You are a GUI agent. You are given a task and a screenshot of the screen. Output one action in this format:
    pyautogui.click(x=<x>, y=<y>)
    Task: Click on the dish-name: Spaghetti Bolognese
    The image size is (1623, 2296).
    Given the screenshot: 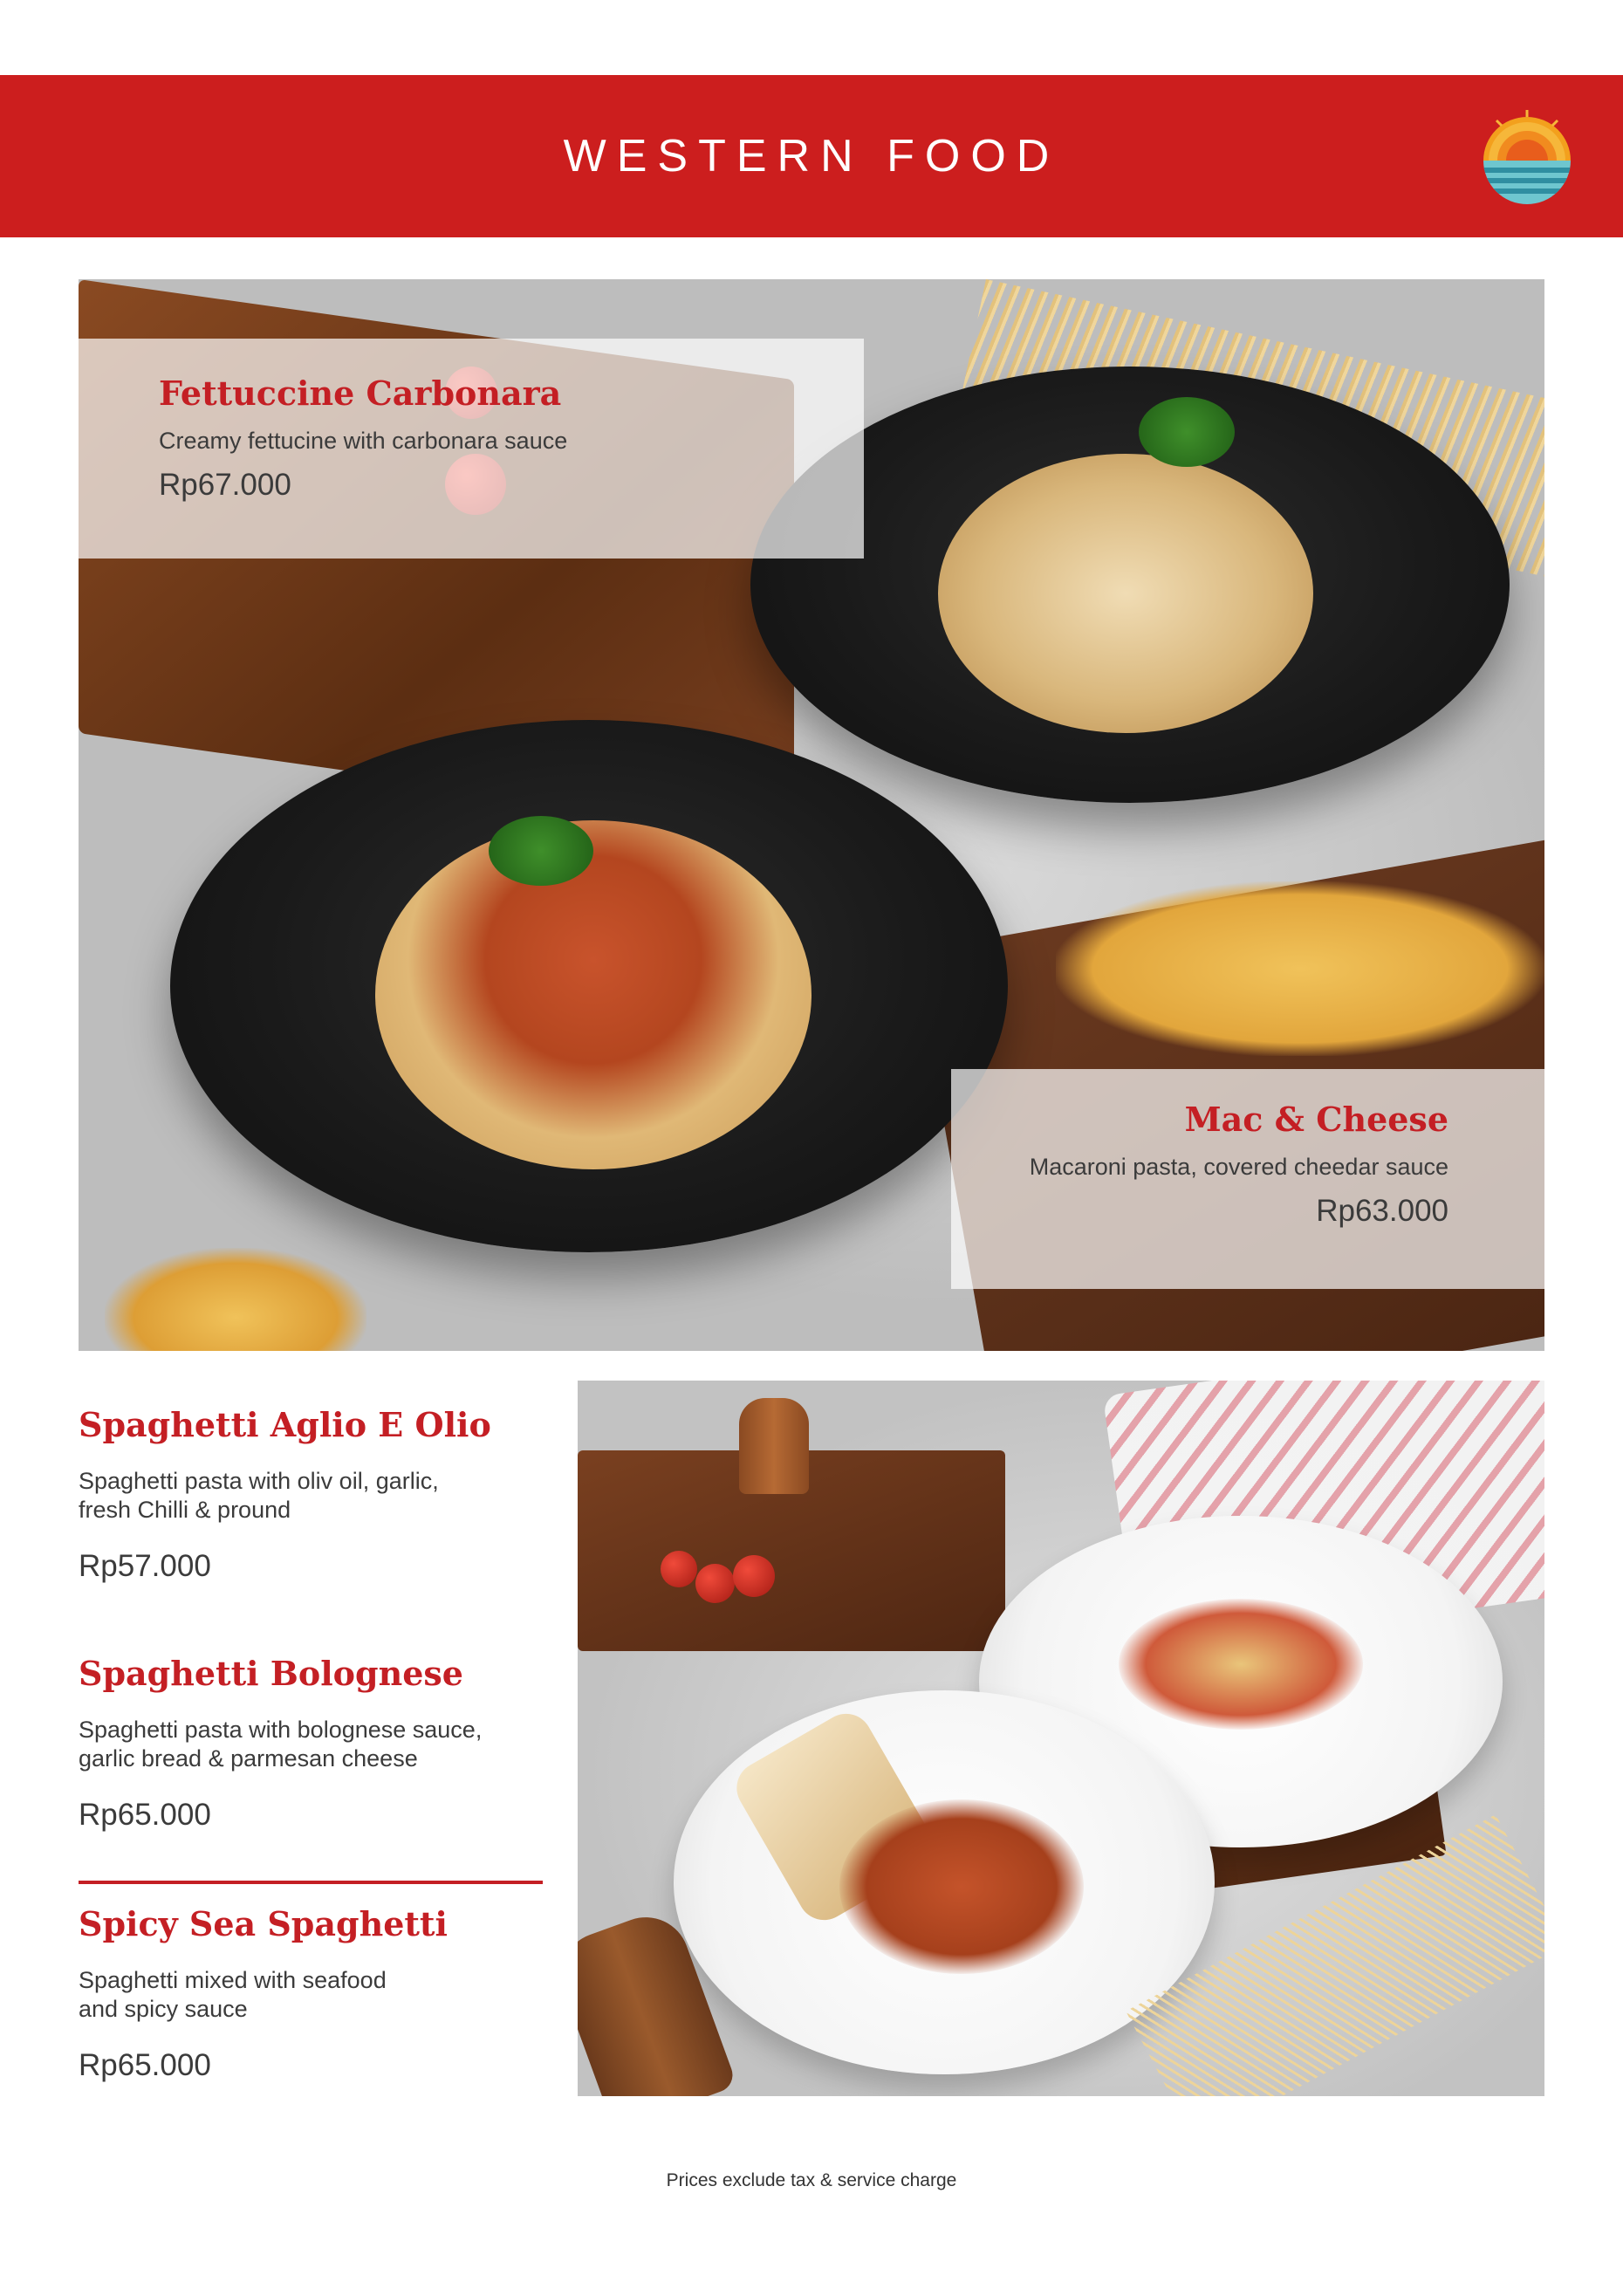 What is the action you would take?
    pyautogui.click(x=271, y=1674)
    